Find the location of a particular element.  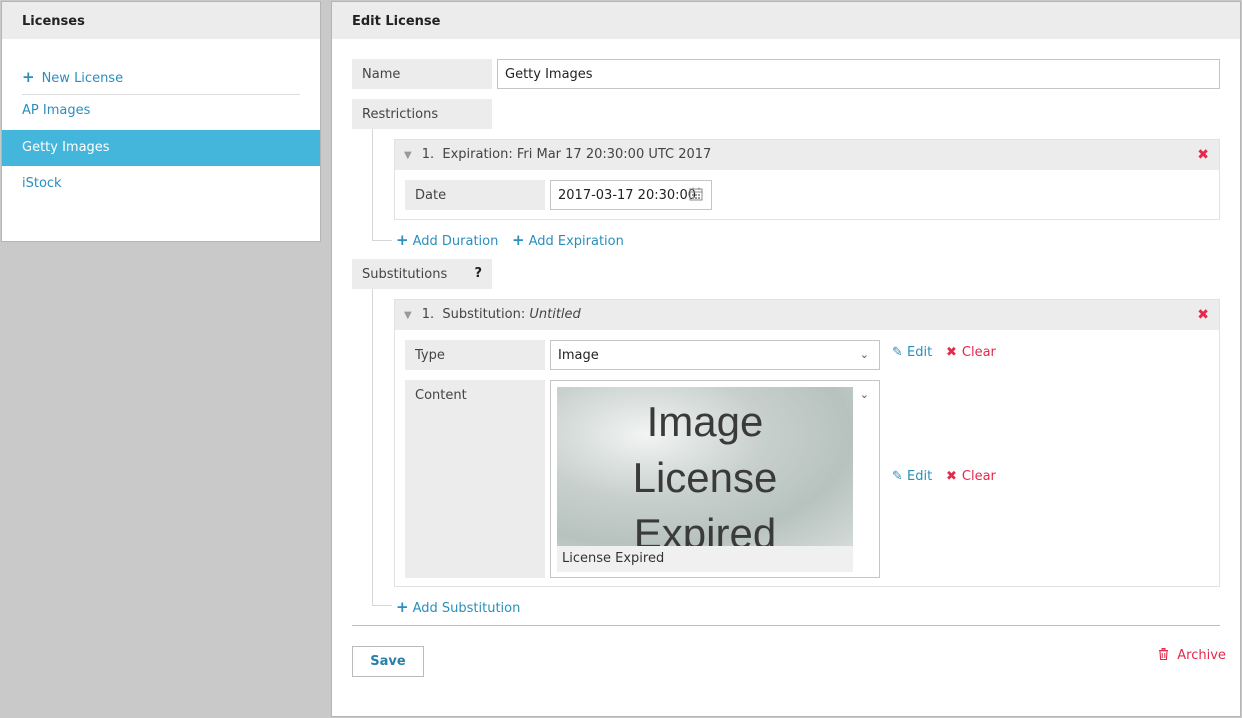

clear-content-link: ✖ Clear is located at coordinates (971, 476).